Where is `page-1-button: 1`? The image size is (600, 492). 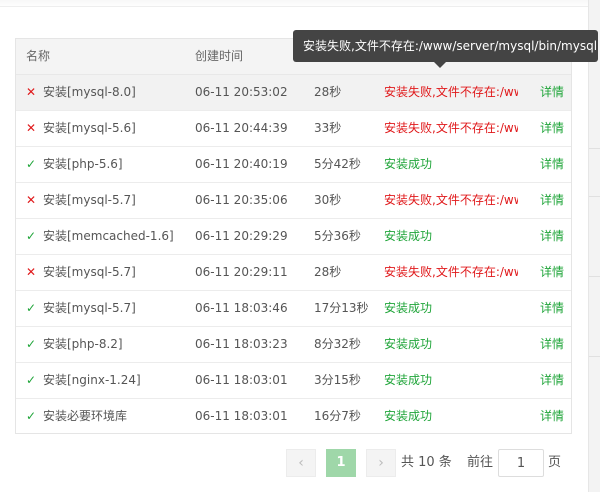 page-1-button: 1 is located at coordinates (341, 463).